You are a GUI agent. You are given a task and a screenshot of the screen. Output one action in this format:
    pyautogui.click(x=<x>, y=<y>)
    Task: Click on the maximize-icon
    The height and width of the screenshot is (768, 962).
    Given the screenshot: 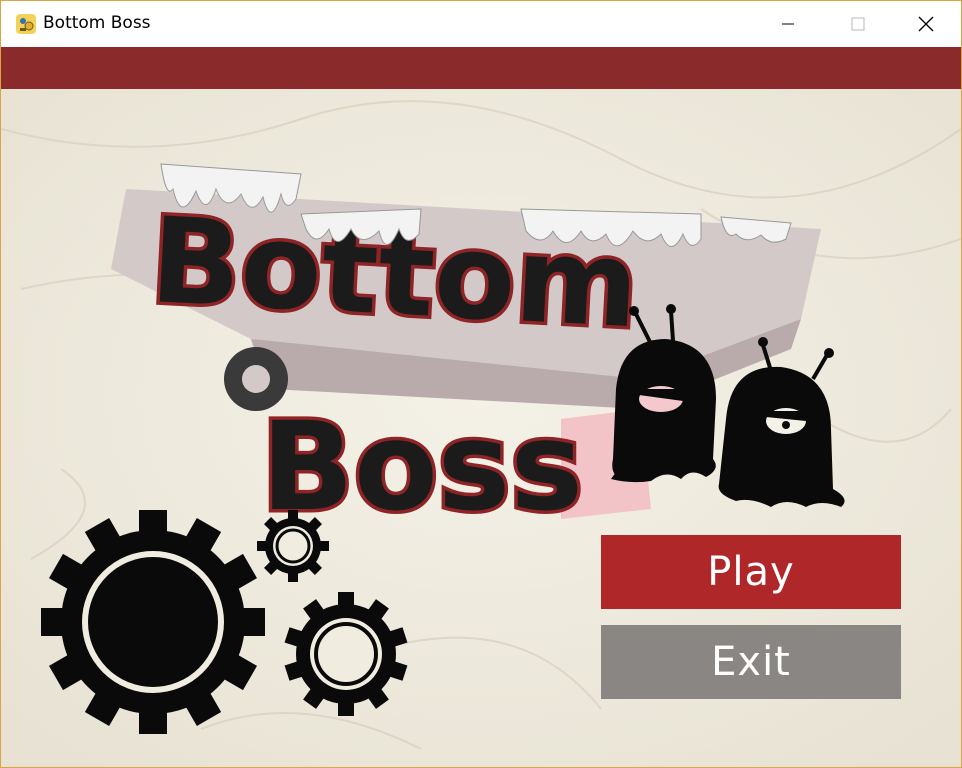 What is the action you would take?
    pyautogui.click(x=858, y=24)
    